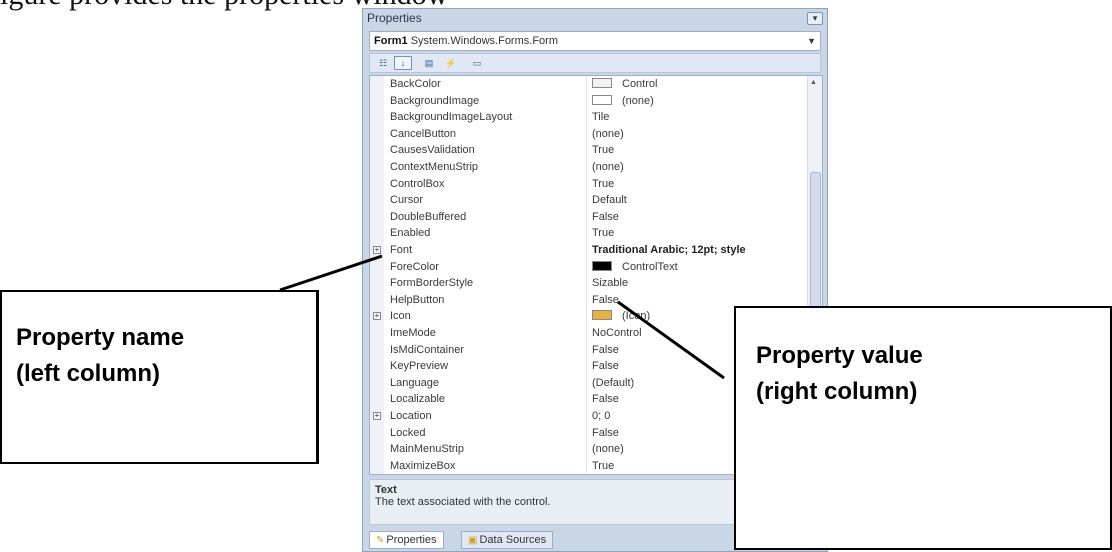 The height and width of the screenshot is (552, 1112). I want to click on property-value-text: NoControl, so click(617, 333).